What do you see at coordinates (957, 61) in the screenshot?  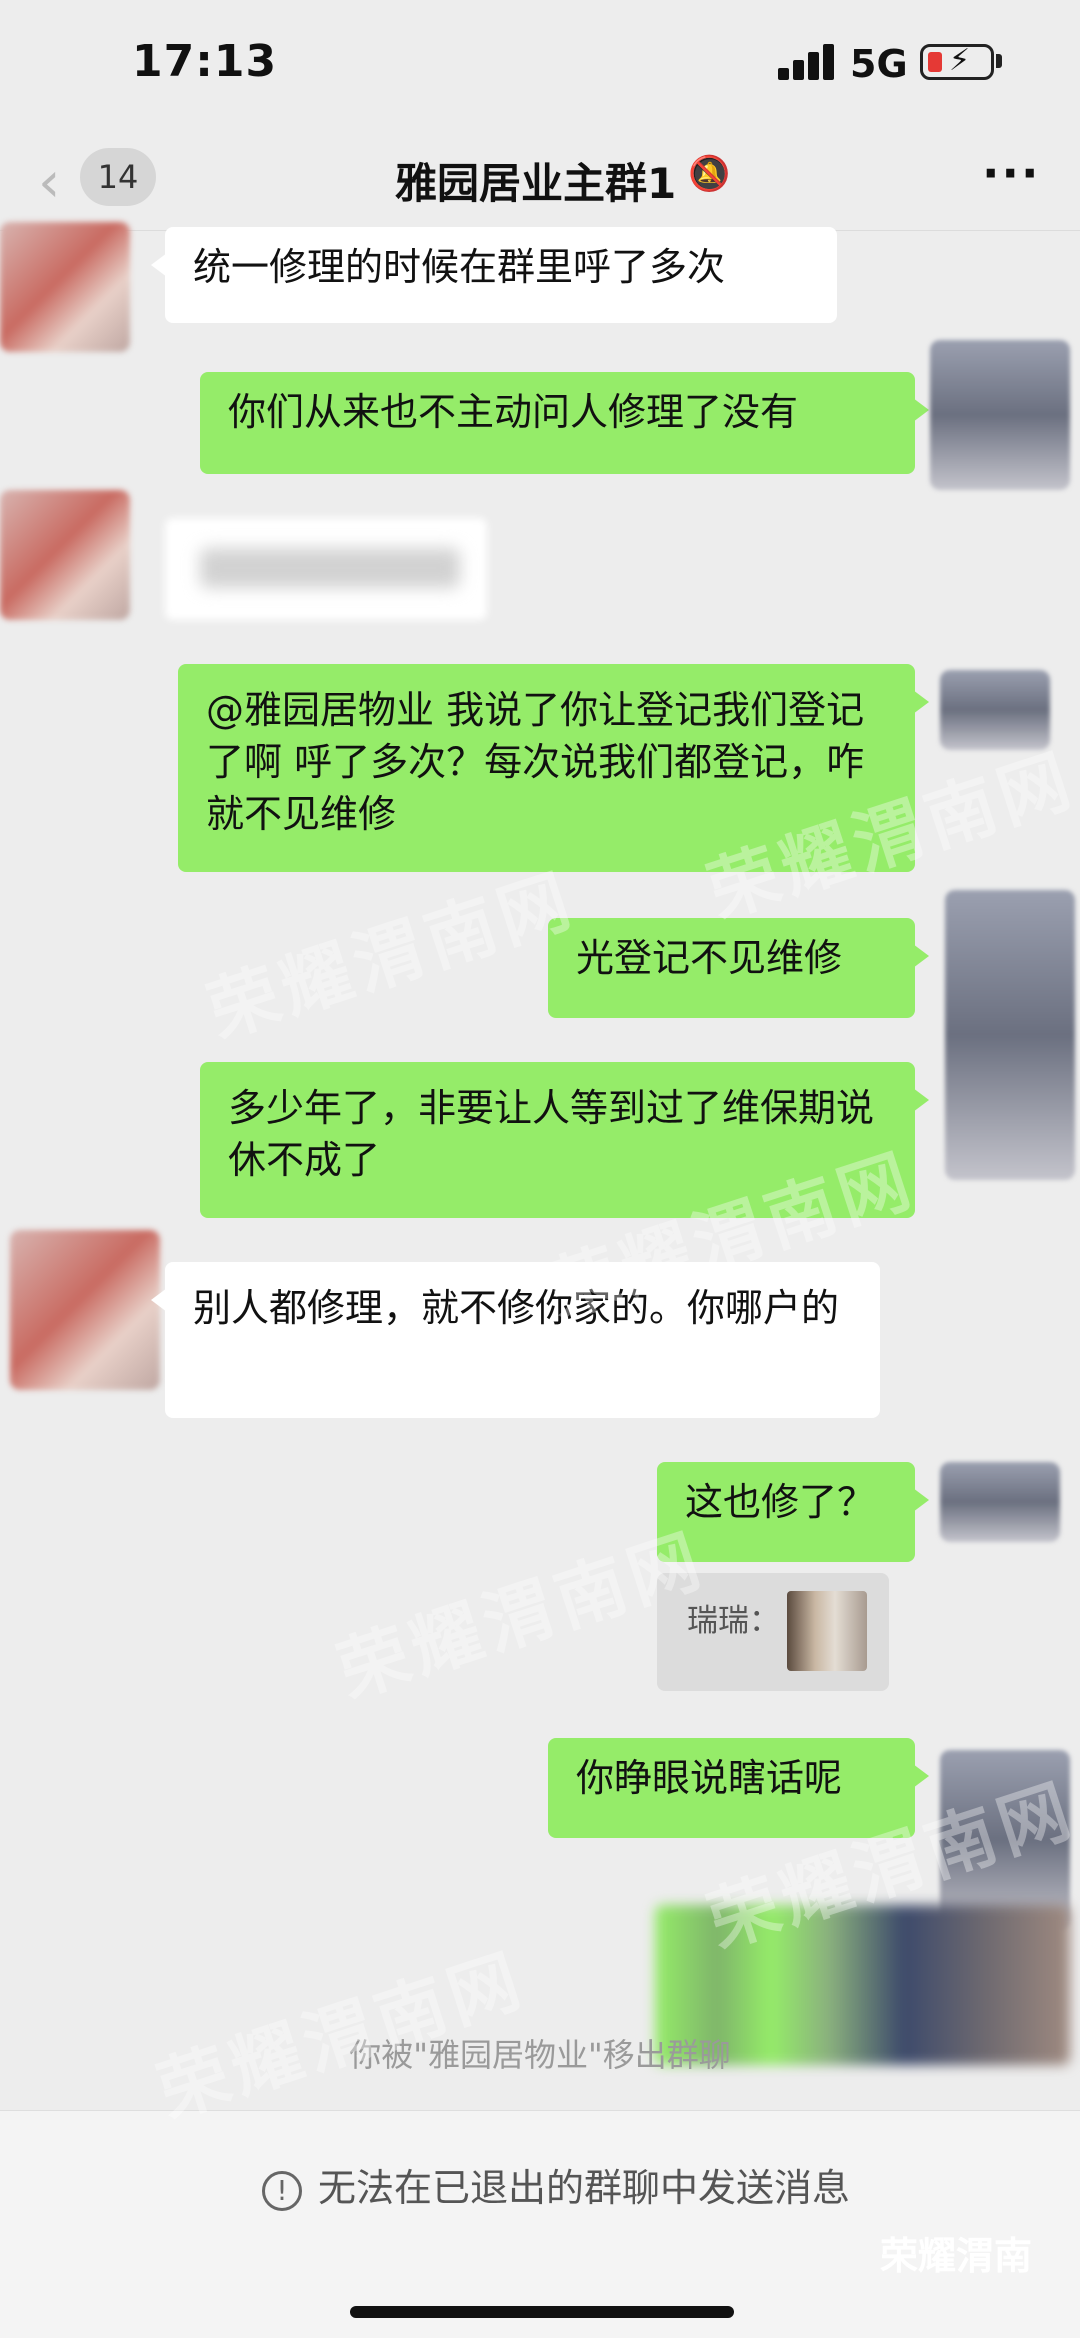 I see `battery-icon: ⚡` at bounding box center [957, 61].